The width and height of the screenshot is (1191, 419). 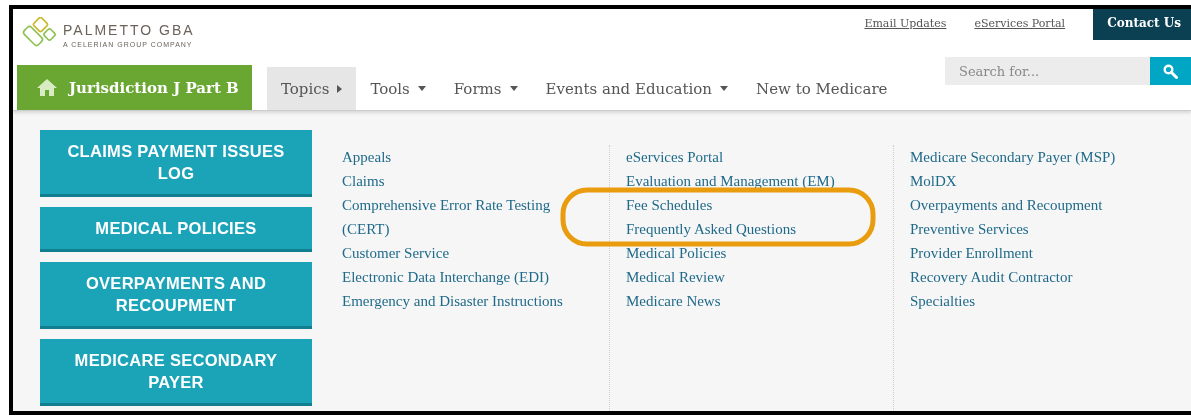 I want to click on topic-link: MolDX, so click(x=1036, y=181).